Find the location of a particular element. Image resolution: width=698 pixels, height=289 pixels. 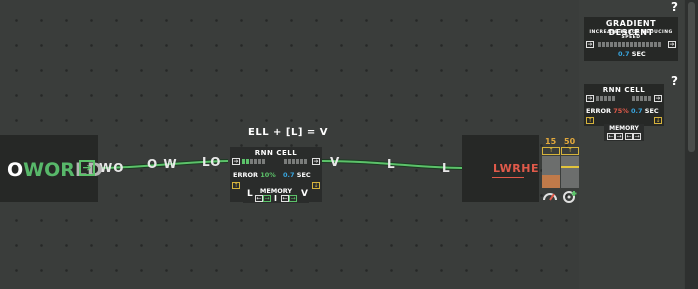

output-node: LWRHE is located at coordinates (500, 168).